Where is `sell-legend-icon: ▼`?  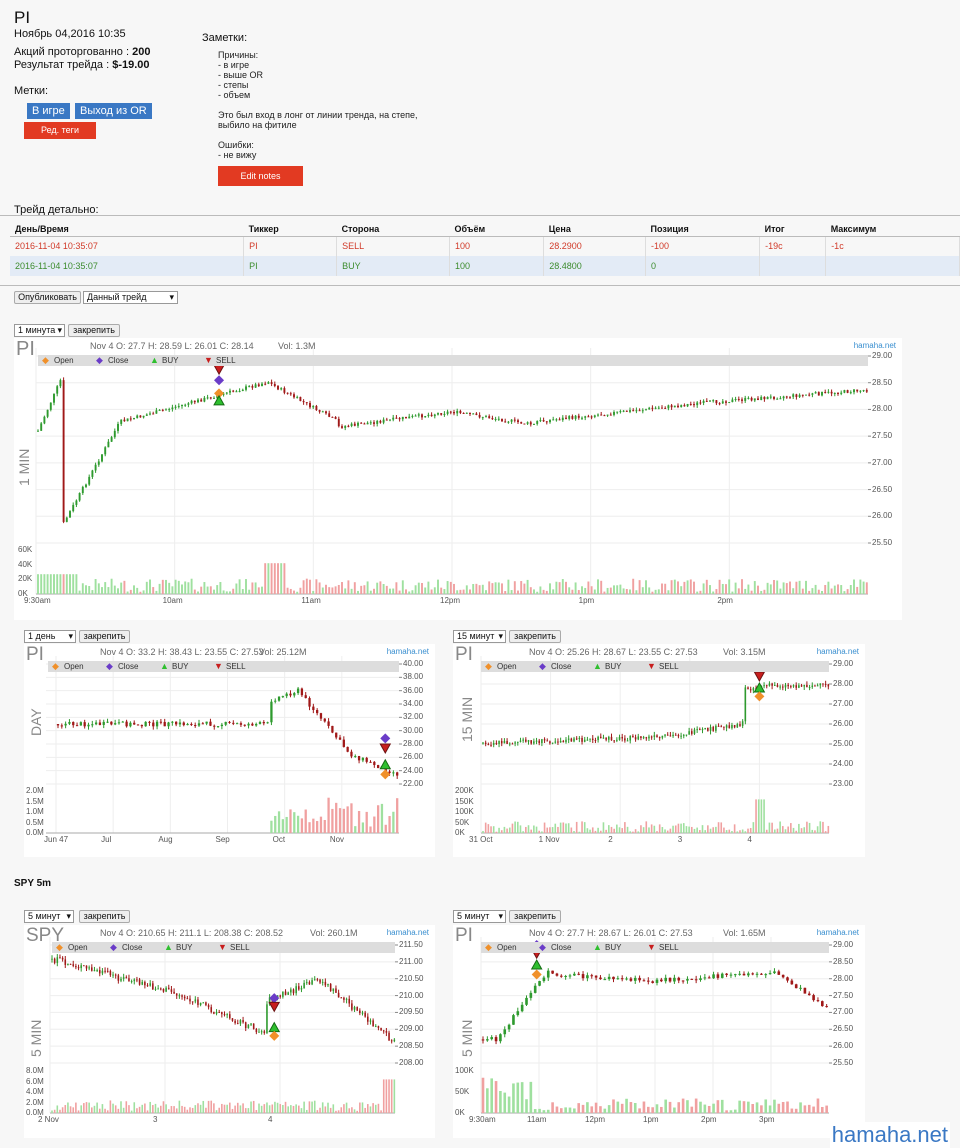
sell-legend-icon: ▼ is located at coordinates (651, 666).